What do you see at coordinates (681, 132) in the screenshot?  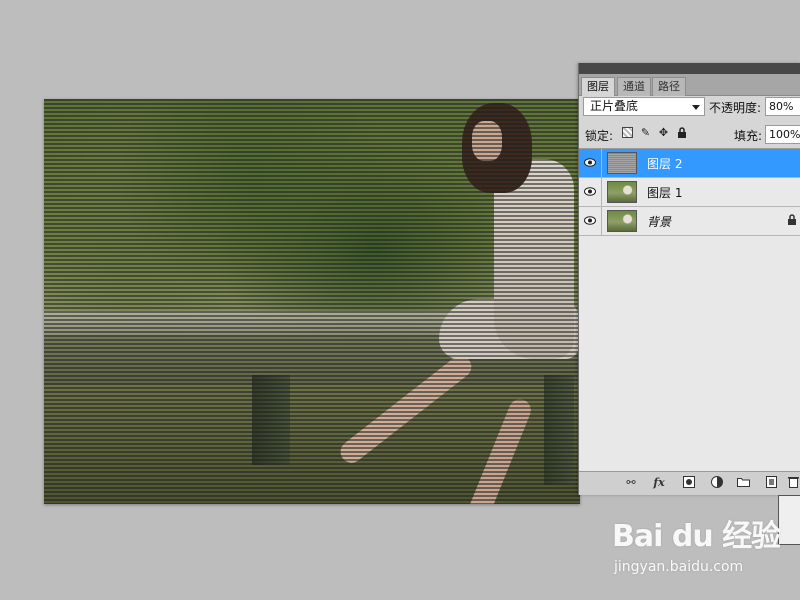 I see `lock-all-icon` at bounding box center [681, 132].